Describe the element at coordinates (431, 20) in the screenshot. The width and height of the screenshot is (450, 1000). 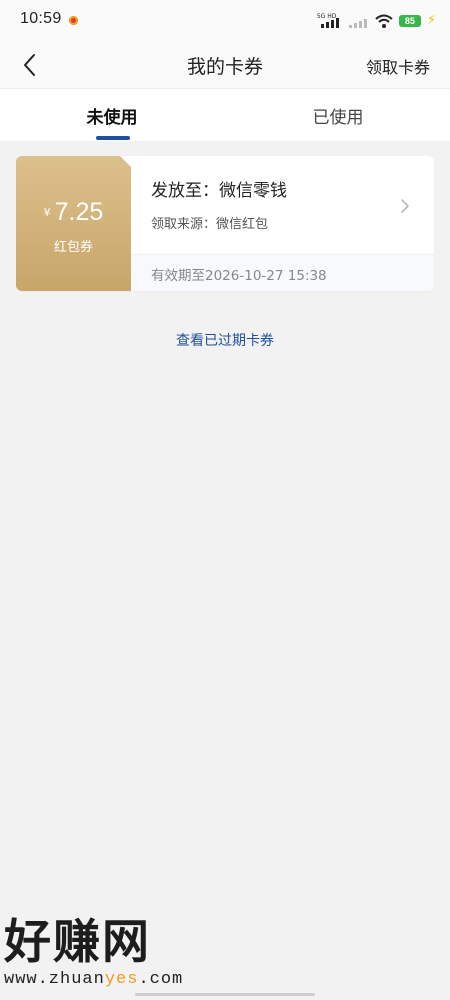
I see `charging-icon: ⚡` at that location.